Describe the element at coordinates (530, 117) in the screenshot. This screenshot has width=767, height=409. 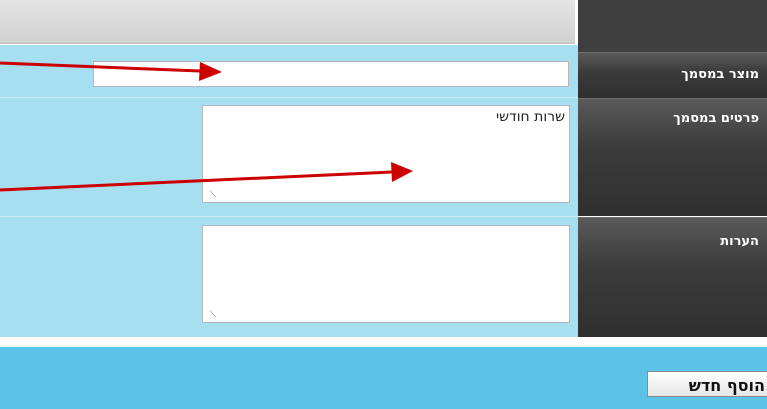
I see `details-textarea-value: שרות חודשי` at that location.